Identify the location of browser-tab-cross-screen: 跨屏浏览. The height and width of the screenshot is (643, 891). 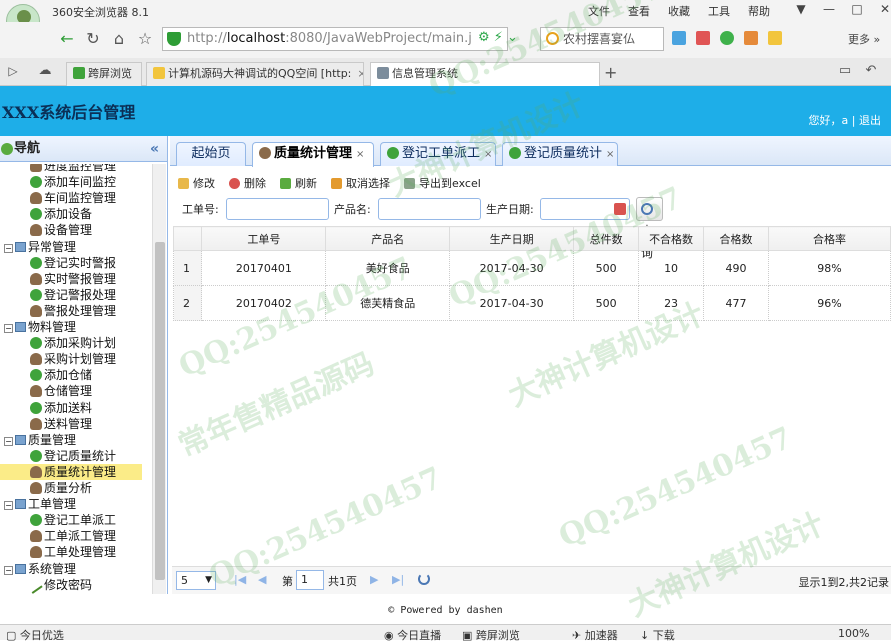
(104, 74).